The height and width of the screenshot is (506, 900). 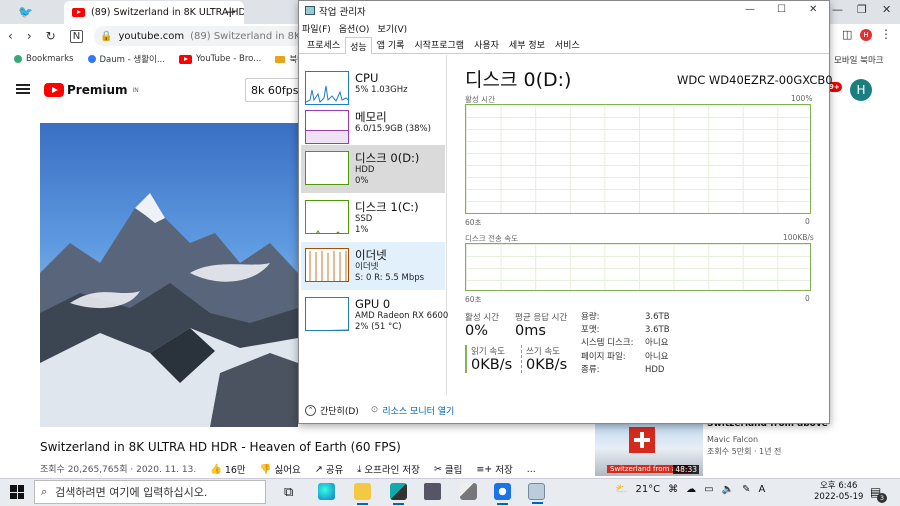 I want to click on resource-disk1: 디스크 1(C:) SSD 1%, so click(x=373, y=218).